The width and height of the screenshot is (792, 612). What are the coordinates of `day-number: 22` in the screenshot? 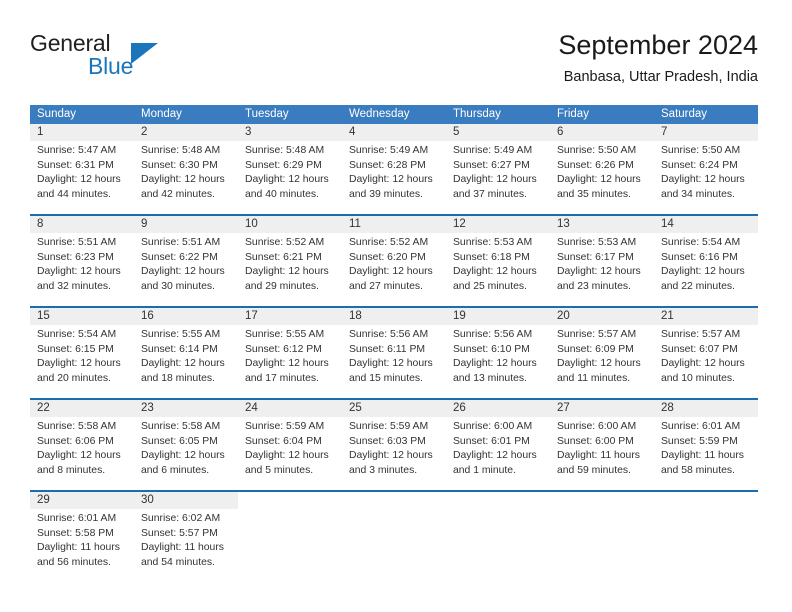 It's located at (82, 408).